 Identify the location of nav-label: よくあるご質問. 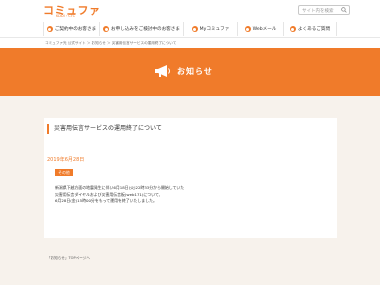
(314, 29).